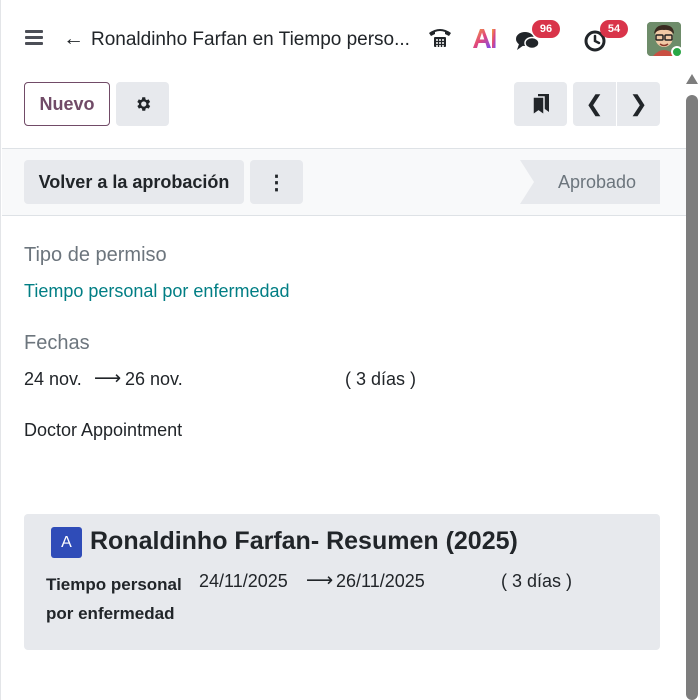 This screenshot has width=700, height=700. Describe the element at coordinates (590, 182) in the screenshot. I see `stage-approved: Aprobado` at that location.